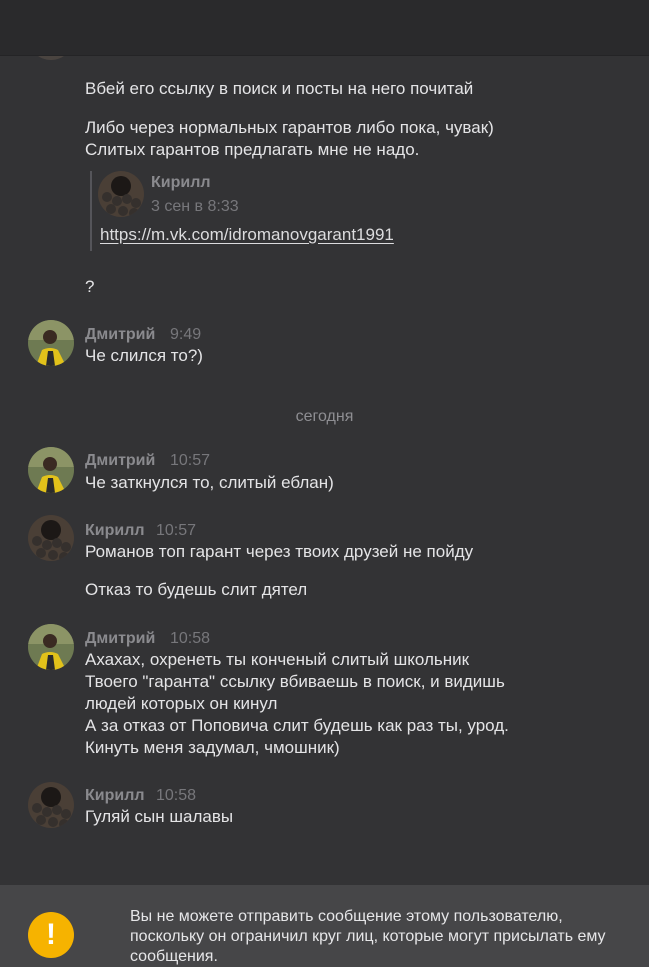 The width and height of the screenshot is (649, 967). Describe the element at coordinates (348, 39) in the screenshot. I see `mobile-icon` at that location.